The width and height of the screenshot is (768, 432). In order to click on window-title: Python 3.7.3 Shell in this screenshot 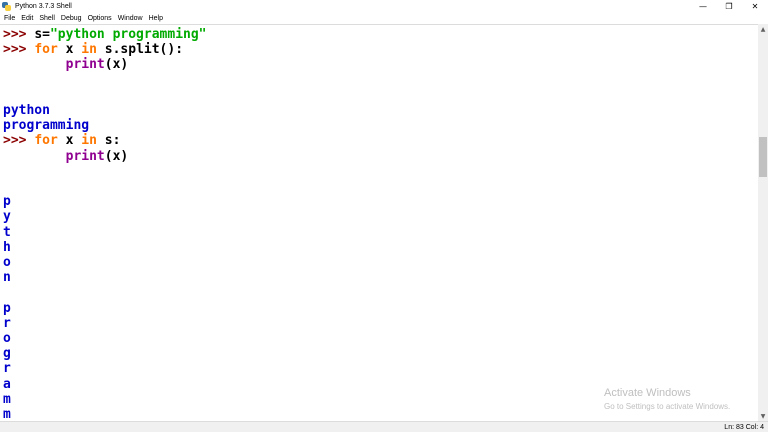, I will do `click(43, 6)`.